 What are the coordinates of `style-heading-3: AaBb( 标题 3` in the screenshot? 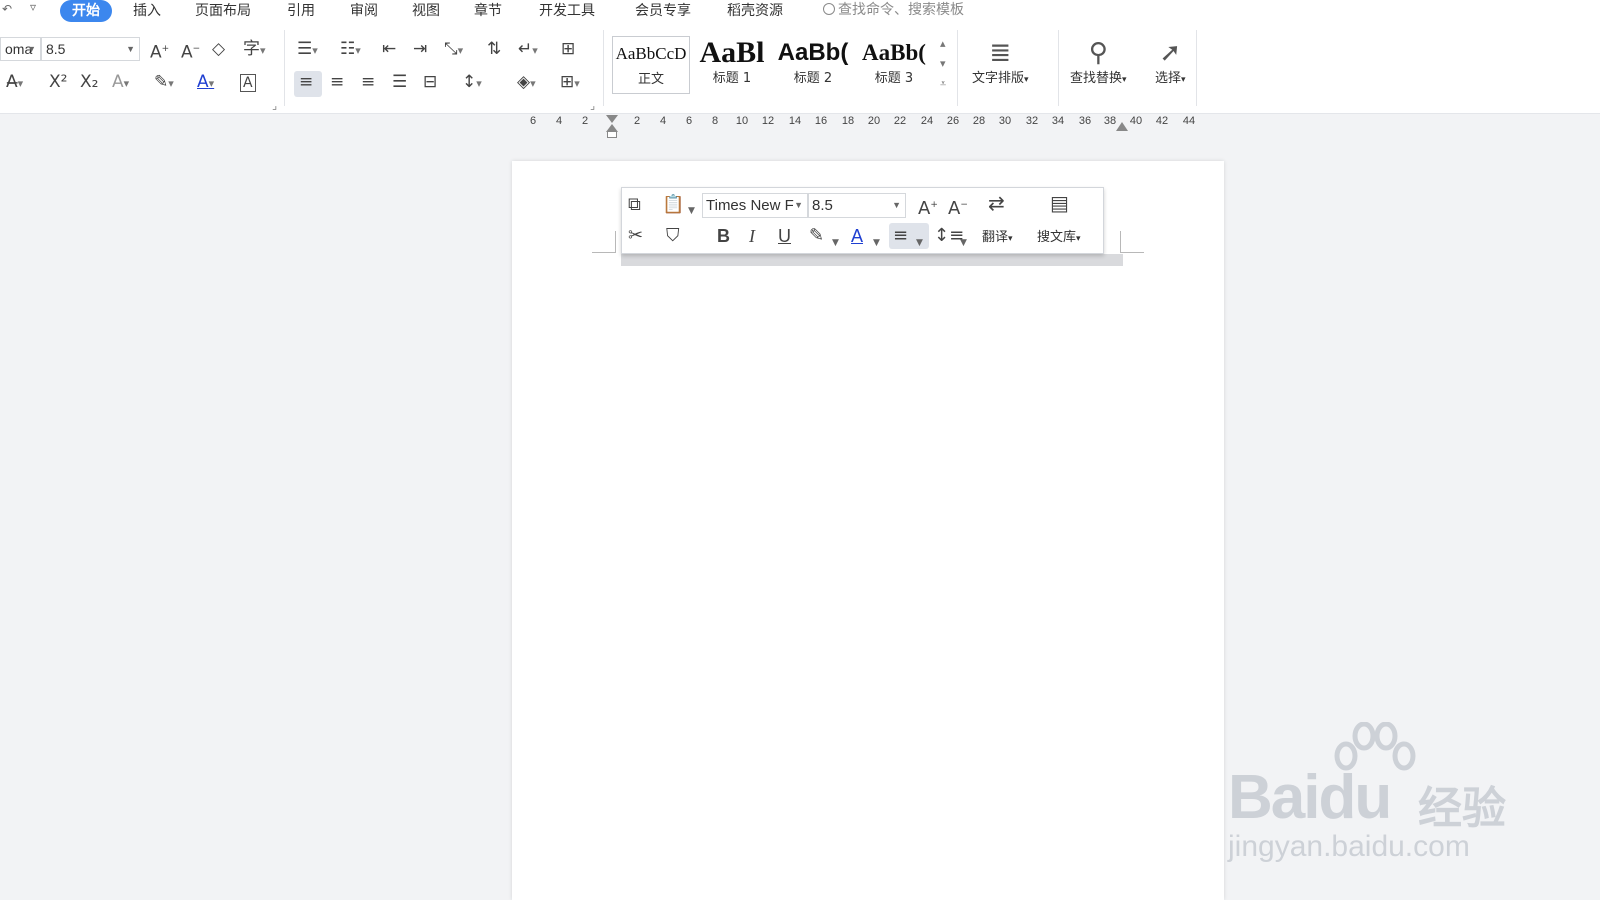 It's located at (894, 65).